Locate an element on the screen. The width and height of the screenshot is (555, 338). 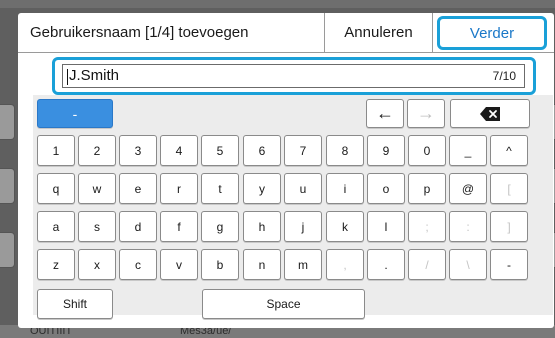
arrow-right-icon: → is located at coordinates (426, 113).